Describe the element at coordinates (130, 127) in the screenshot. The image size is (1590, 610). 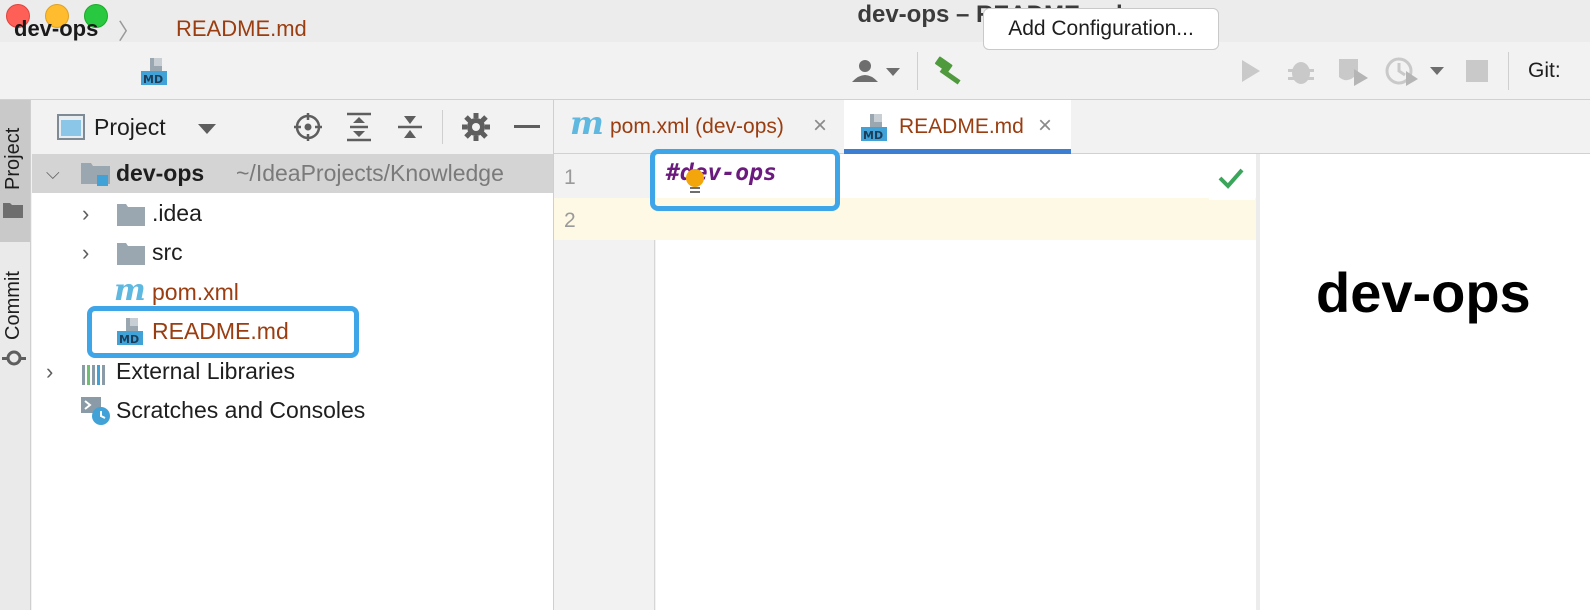
I see `project-panel-title: Project` at that location.